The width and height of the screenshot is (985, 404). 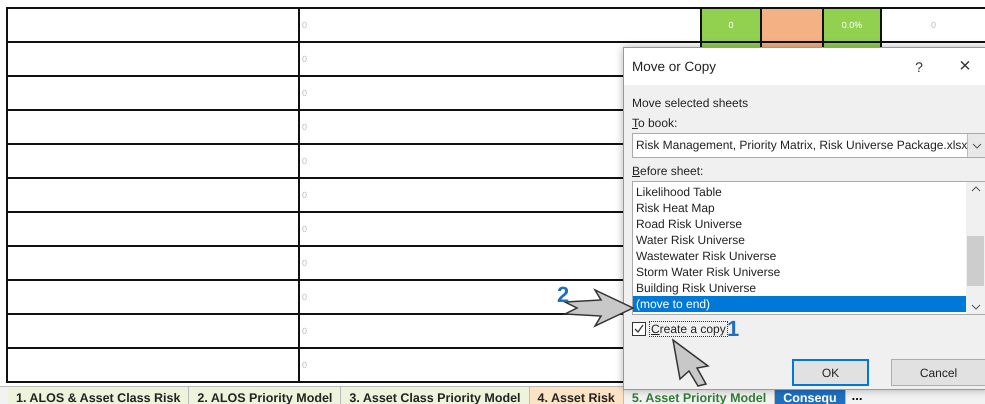 What do you see at coordinates (799, 224) in the screenshot?
I see `list-item: Road Risk Universe` at bounding box center [799, 224].